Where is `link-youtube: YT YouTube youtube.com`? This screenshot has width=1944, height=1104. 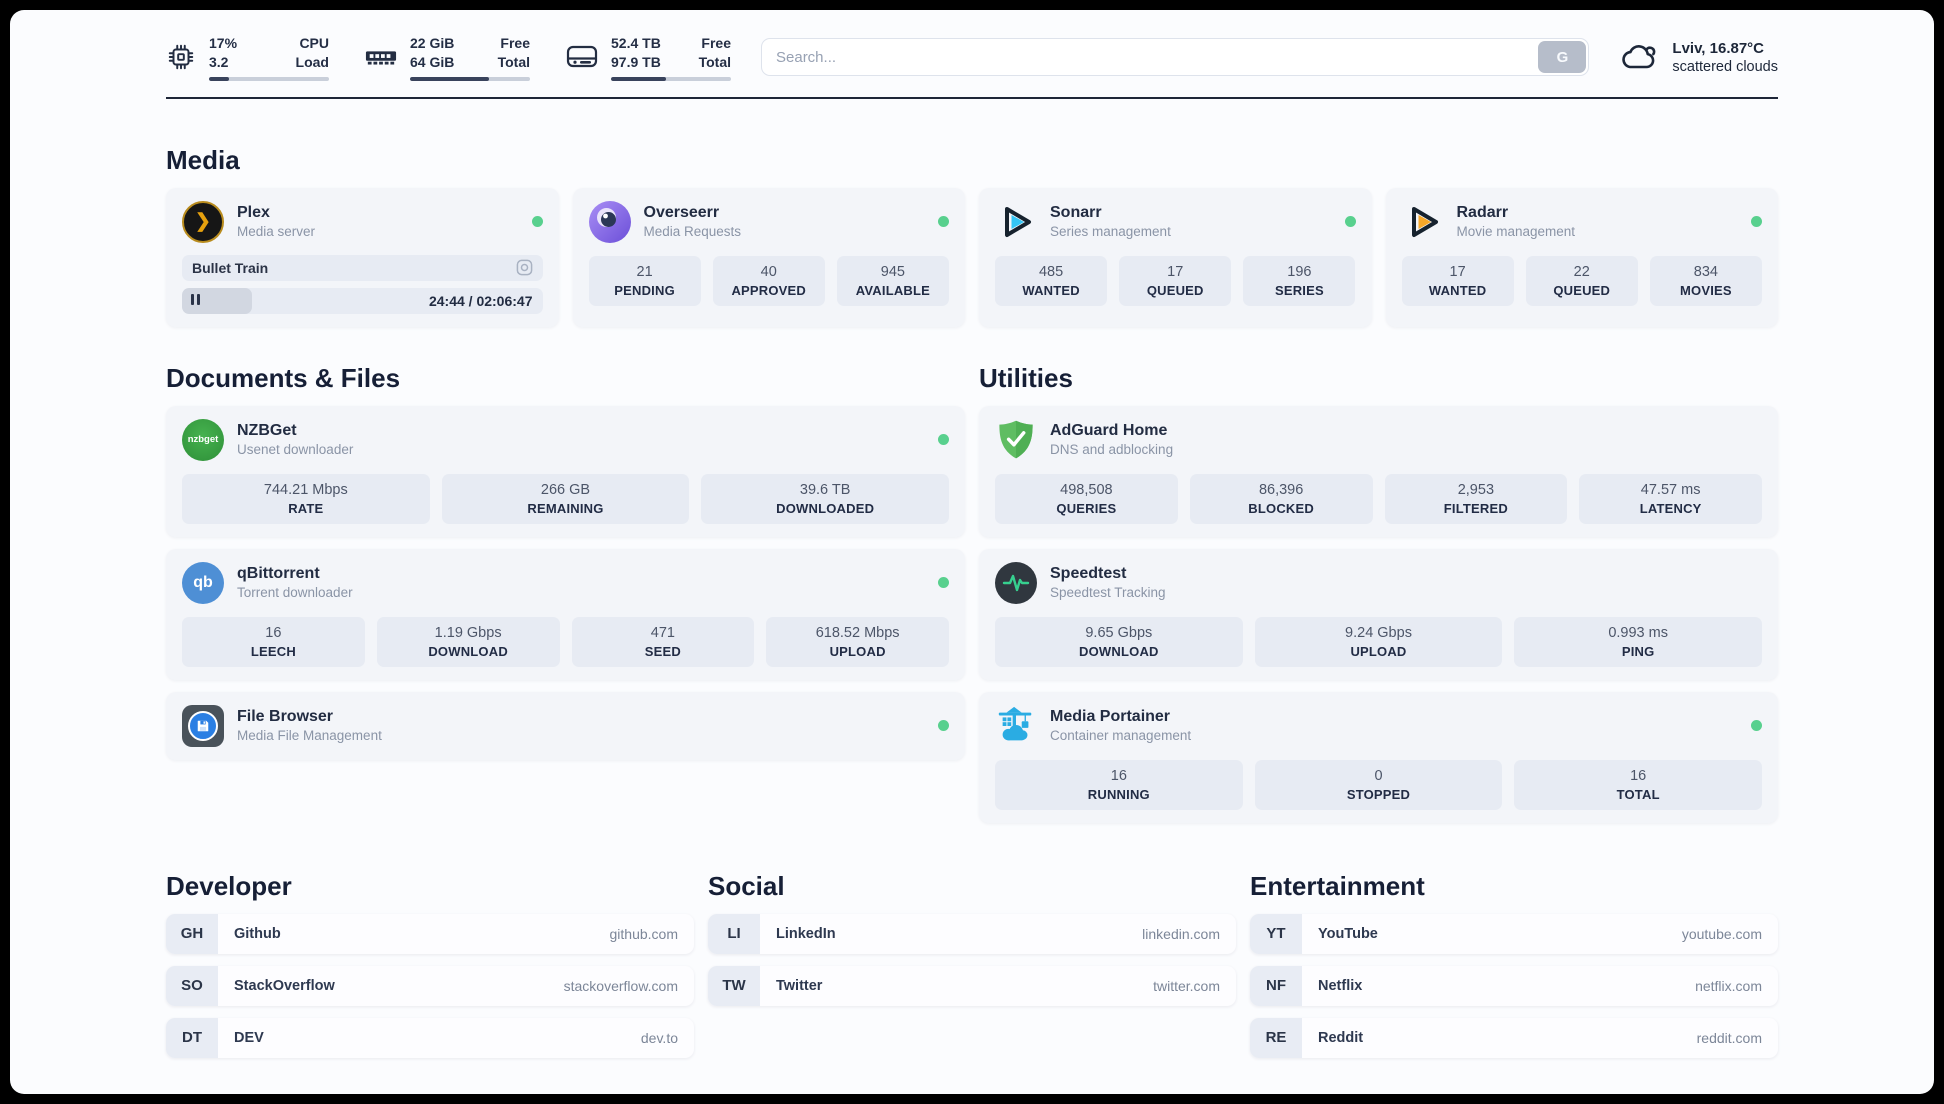 link-youtube: YT YouTube youtube.com is located at coordinates (1514, 933).